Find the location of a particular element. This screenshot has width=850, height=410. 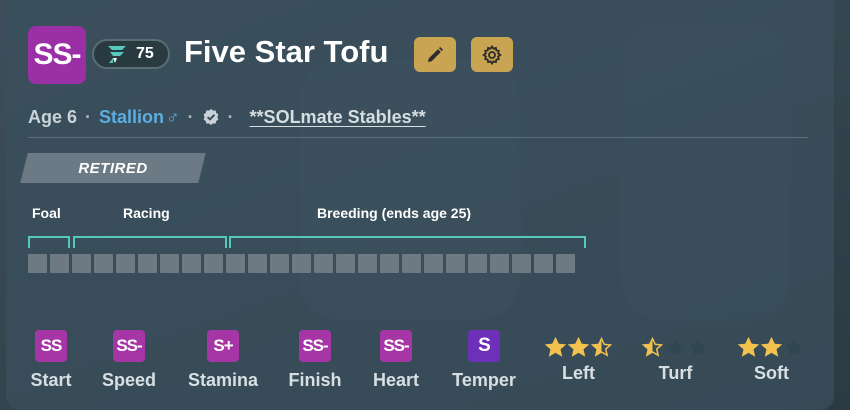

class-rating-icon is located at coordinates (117, 54).